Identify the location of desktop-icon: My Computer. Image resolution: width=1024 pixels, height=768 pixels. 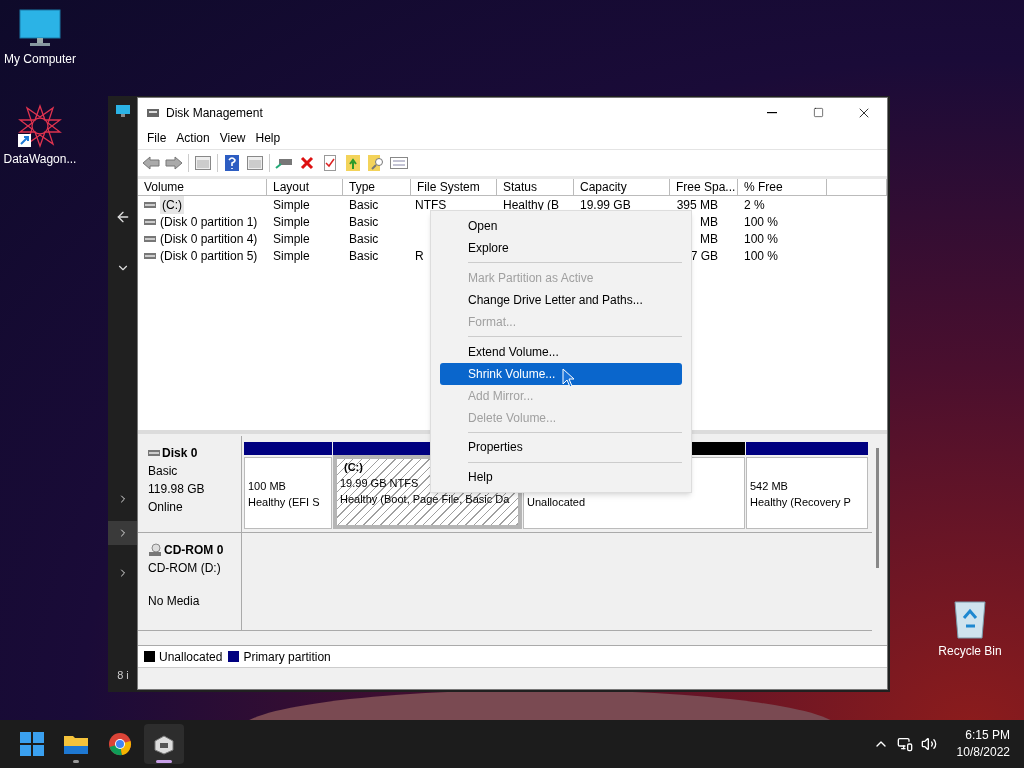
(40, 37).